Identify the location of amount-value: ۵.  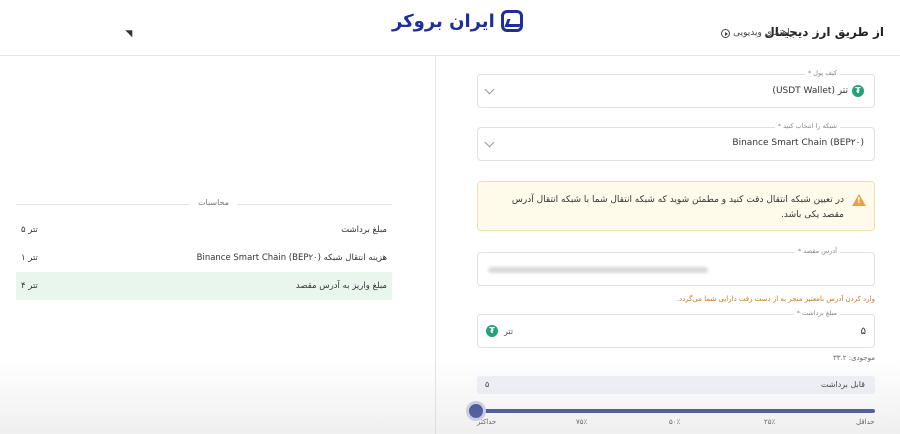
(863, 331).